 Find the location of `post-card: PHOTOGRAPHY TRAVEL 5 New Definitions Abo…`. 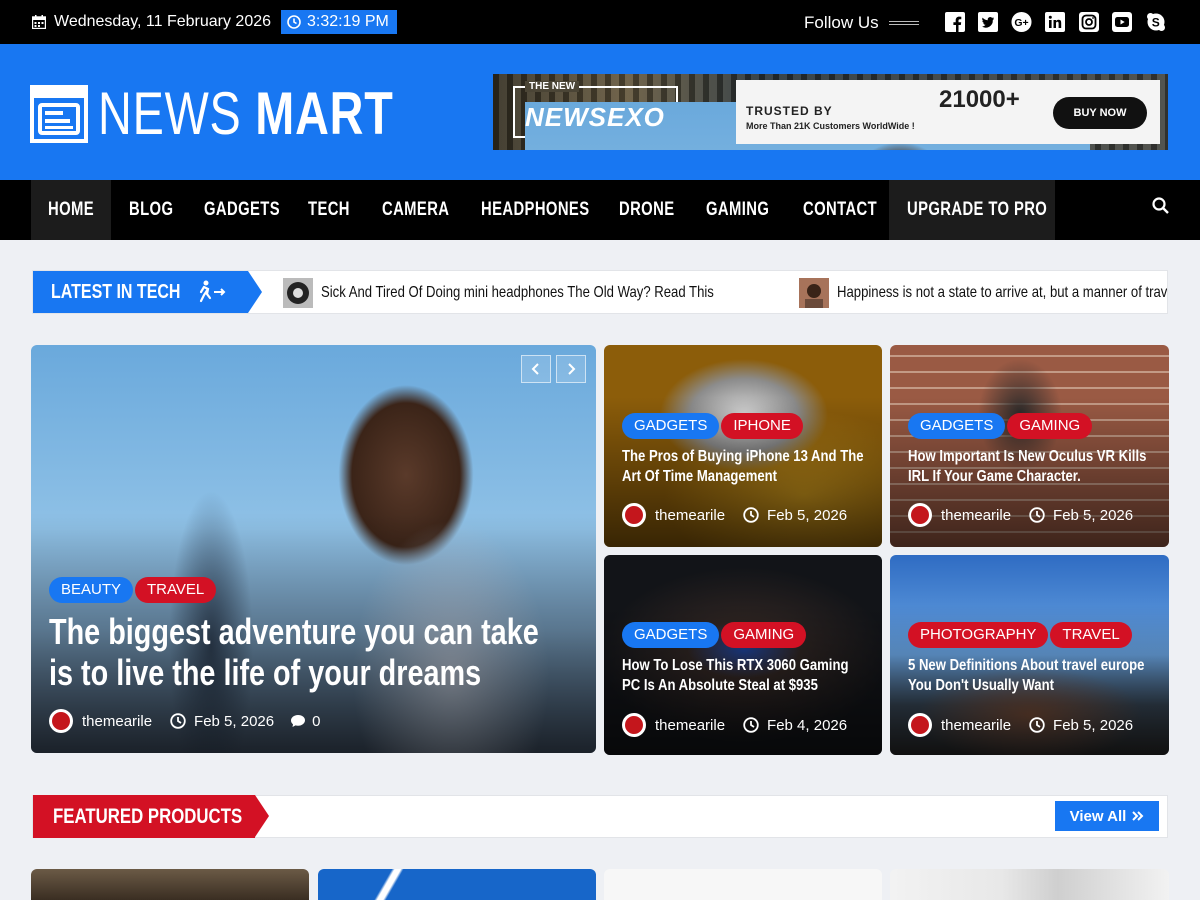

post-card: PHOTOGRAPHY TRAVEL 5 New Definitions Abo… is located at coordinates (1029, 655).